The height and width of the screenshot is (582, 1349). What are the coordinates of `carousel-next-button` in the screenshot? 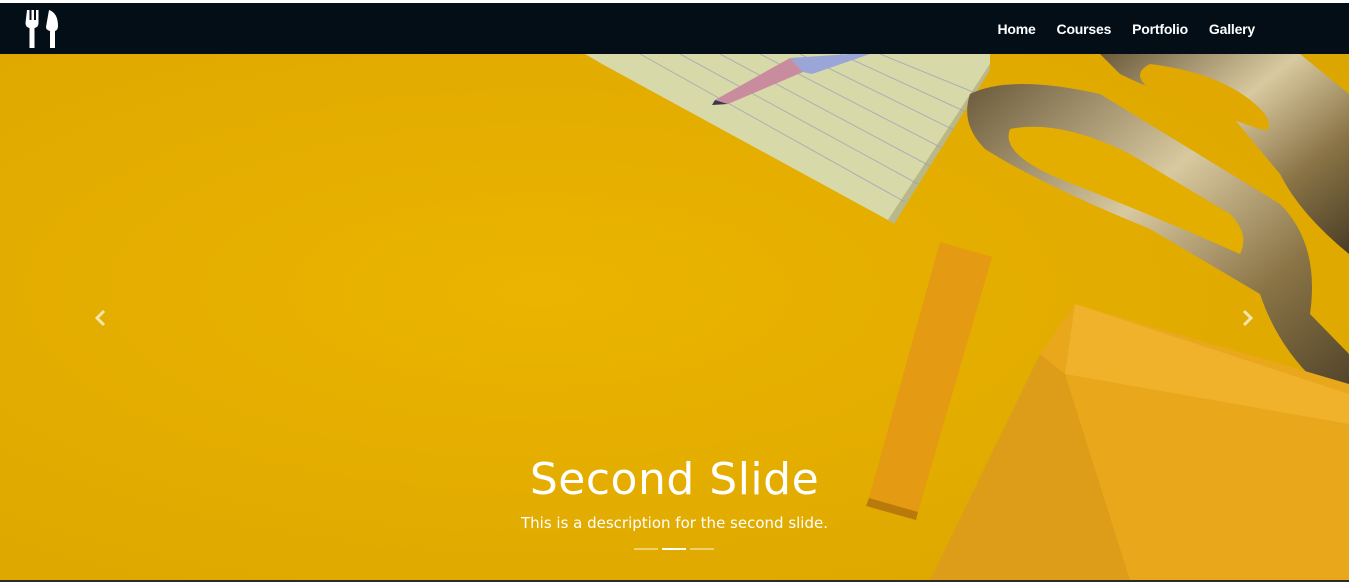 It's located at (1247, 318).